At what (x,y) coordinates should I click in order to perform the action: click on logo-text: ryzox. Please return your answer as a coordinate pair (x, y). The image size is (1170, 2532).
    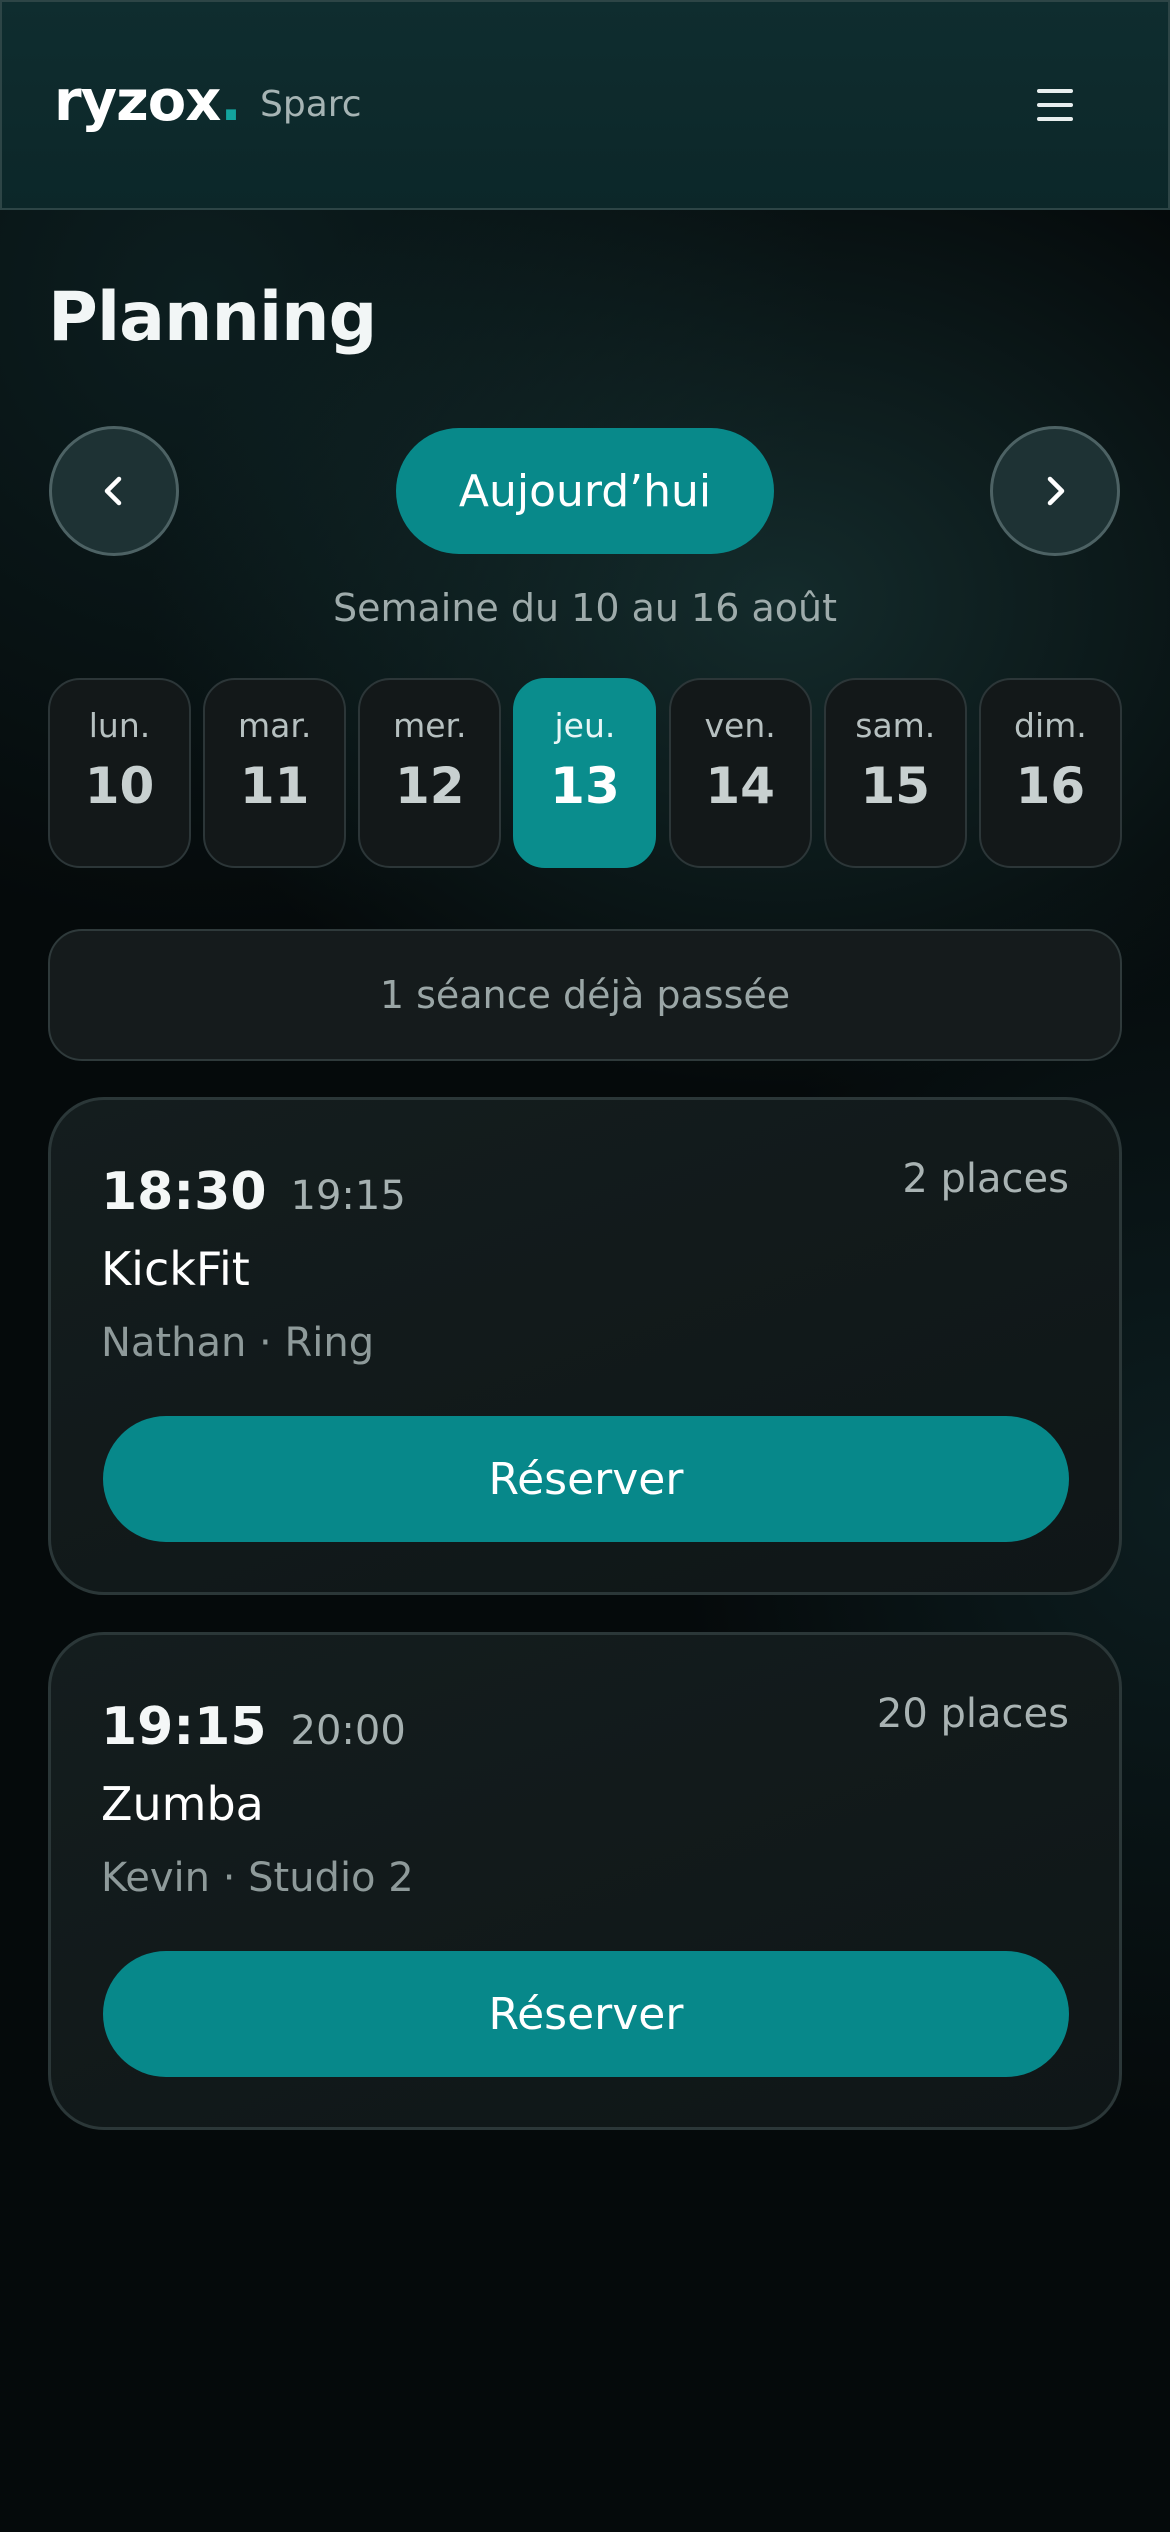
    Looking at the image, I should click on (137, 101).